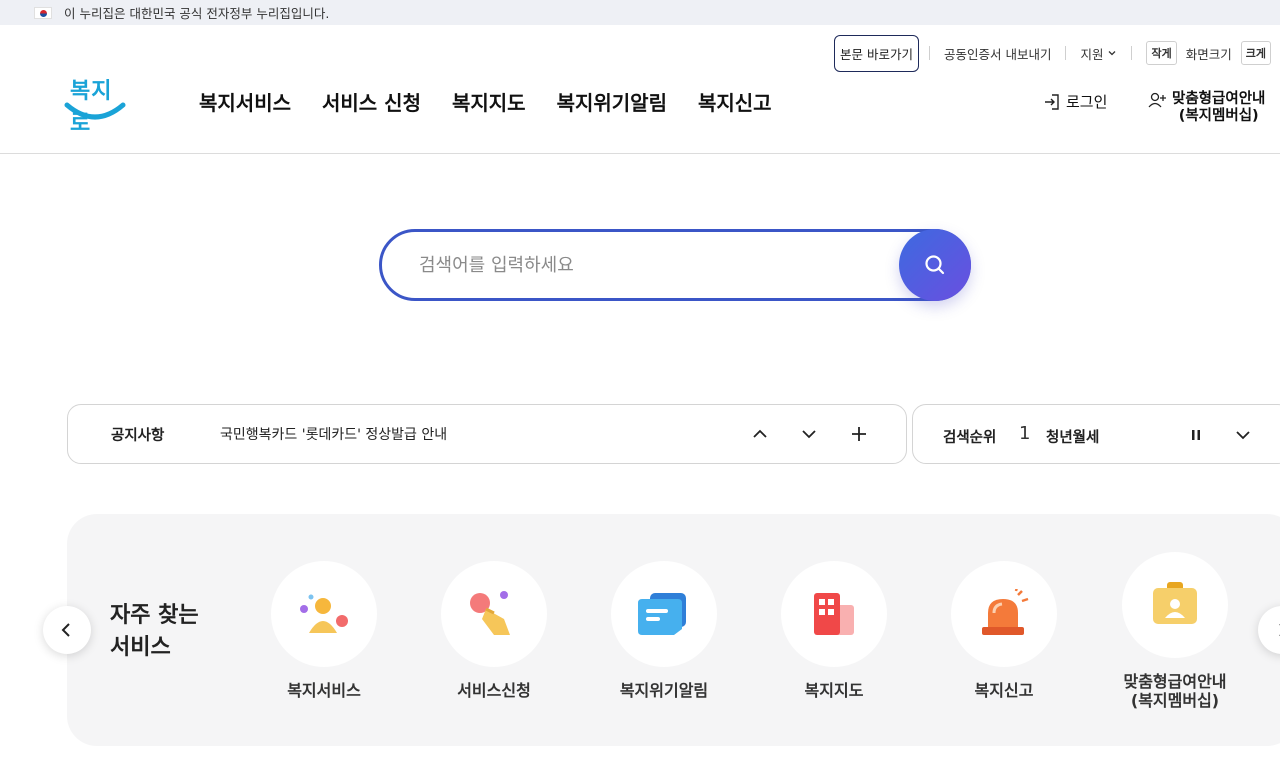 The height and width of the screenshot is (760, 1280). I want to click on search-icon, so click(935, 265).